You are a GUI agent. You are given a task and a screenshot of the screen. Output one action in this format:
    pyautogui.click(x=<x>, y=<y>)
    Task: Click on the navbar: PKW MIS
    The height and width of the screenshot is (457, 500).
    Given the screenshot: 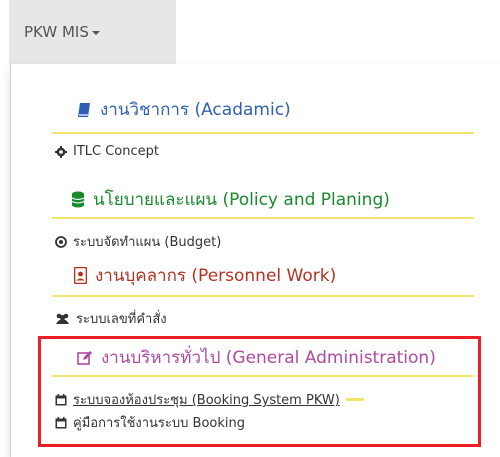 What is the action you would take?
    pyautogui.click(x=250, y=32)
    